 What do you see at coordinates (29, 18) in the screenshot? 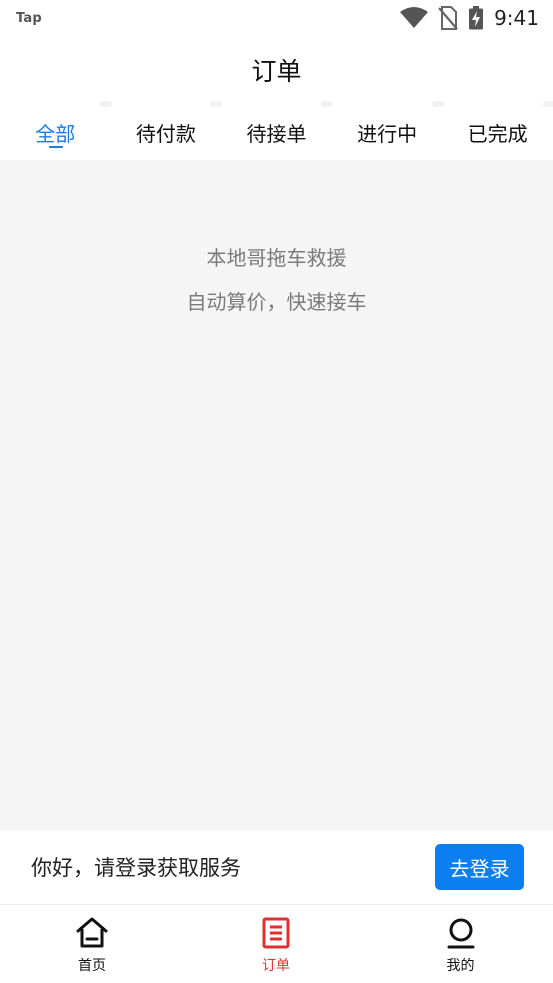
I see `status-app-label: Tap` at bounding box center [29, 18].